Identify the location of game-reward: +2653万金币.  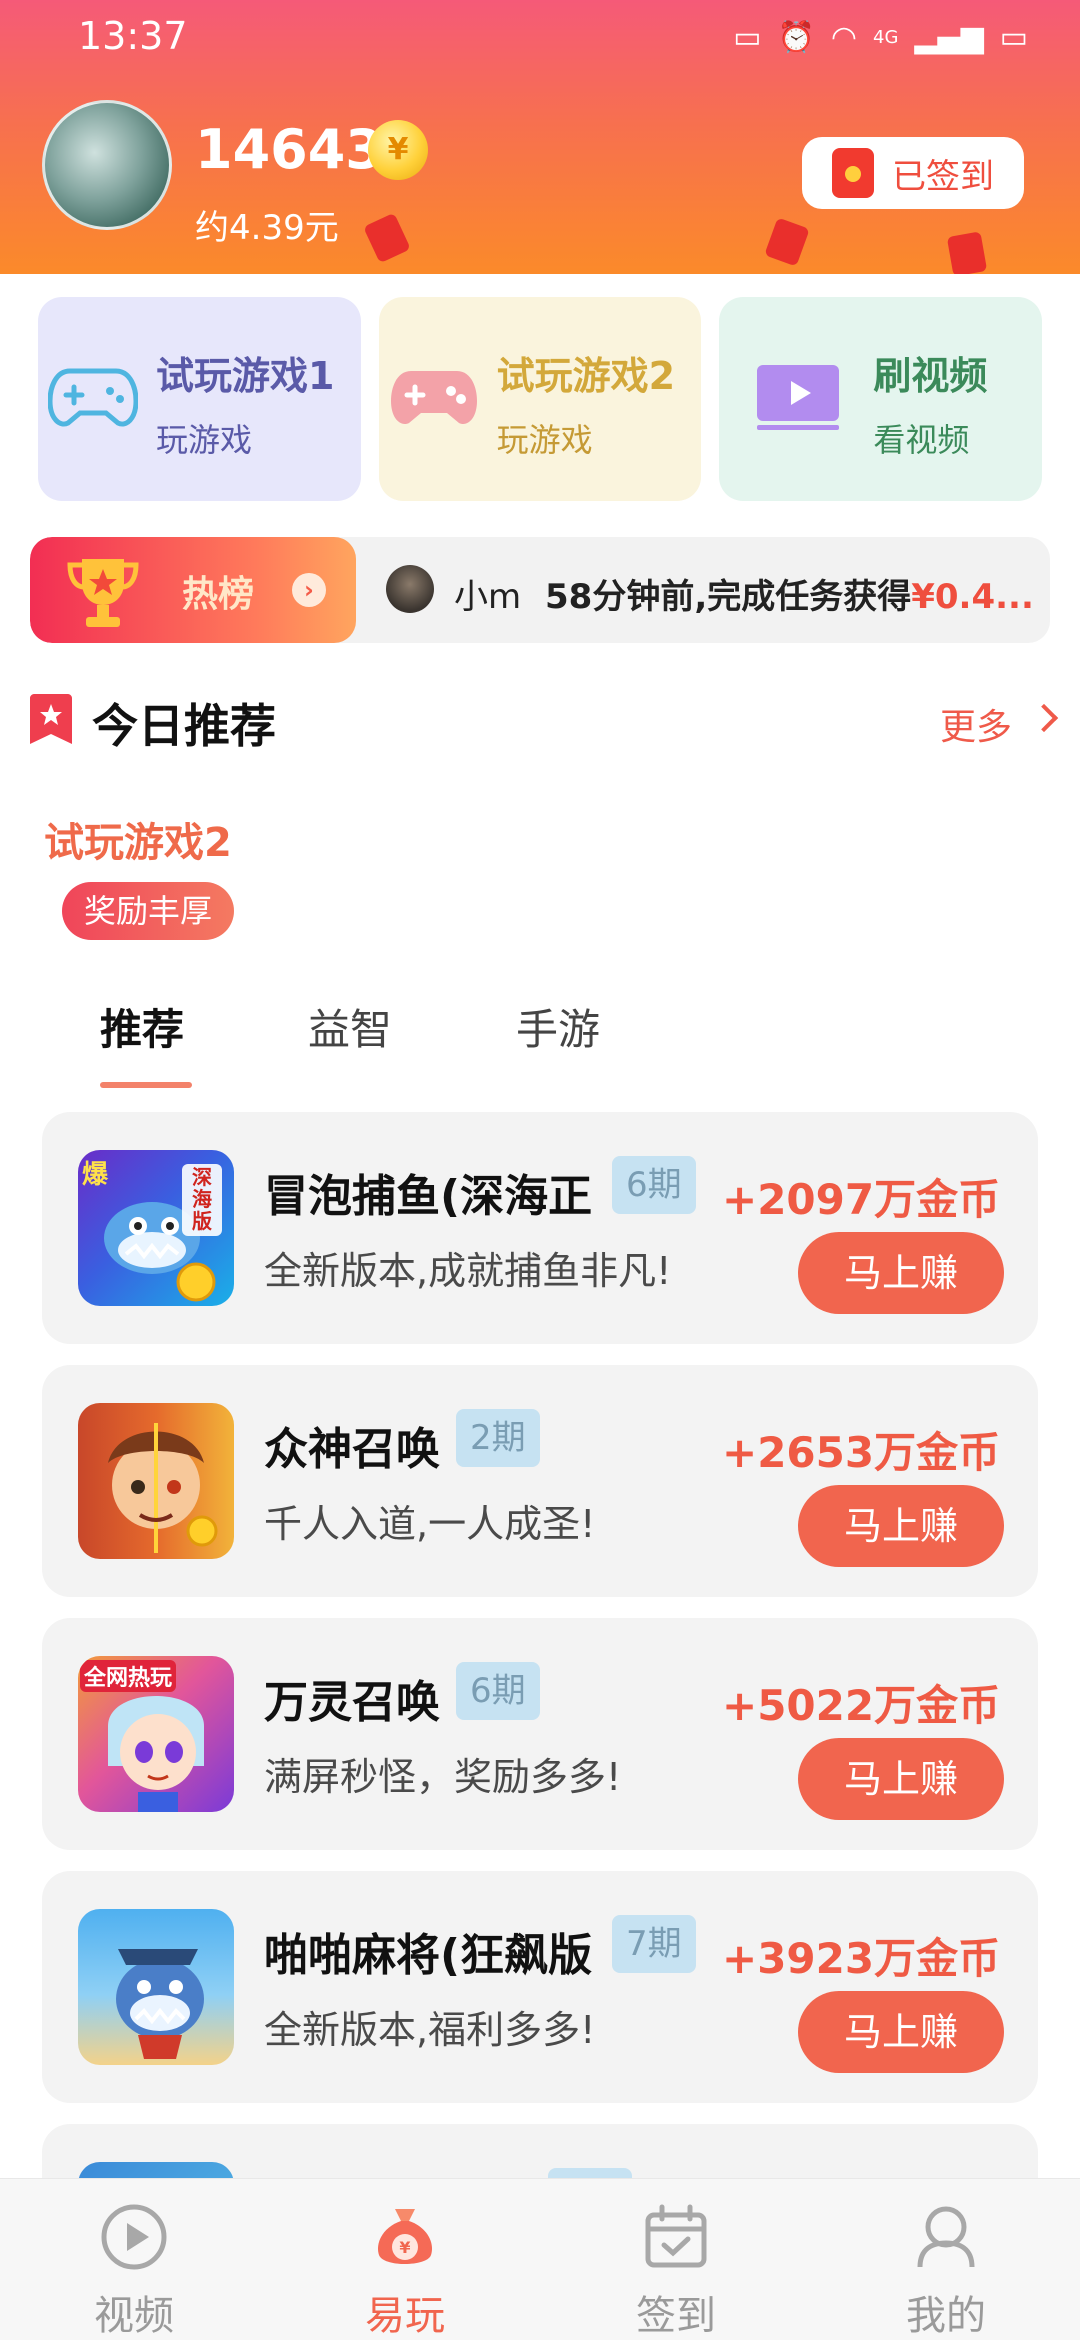
(861, 1452).